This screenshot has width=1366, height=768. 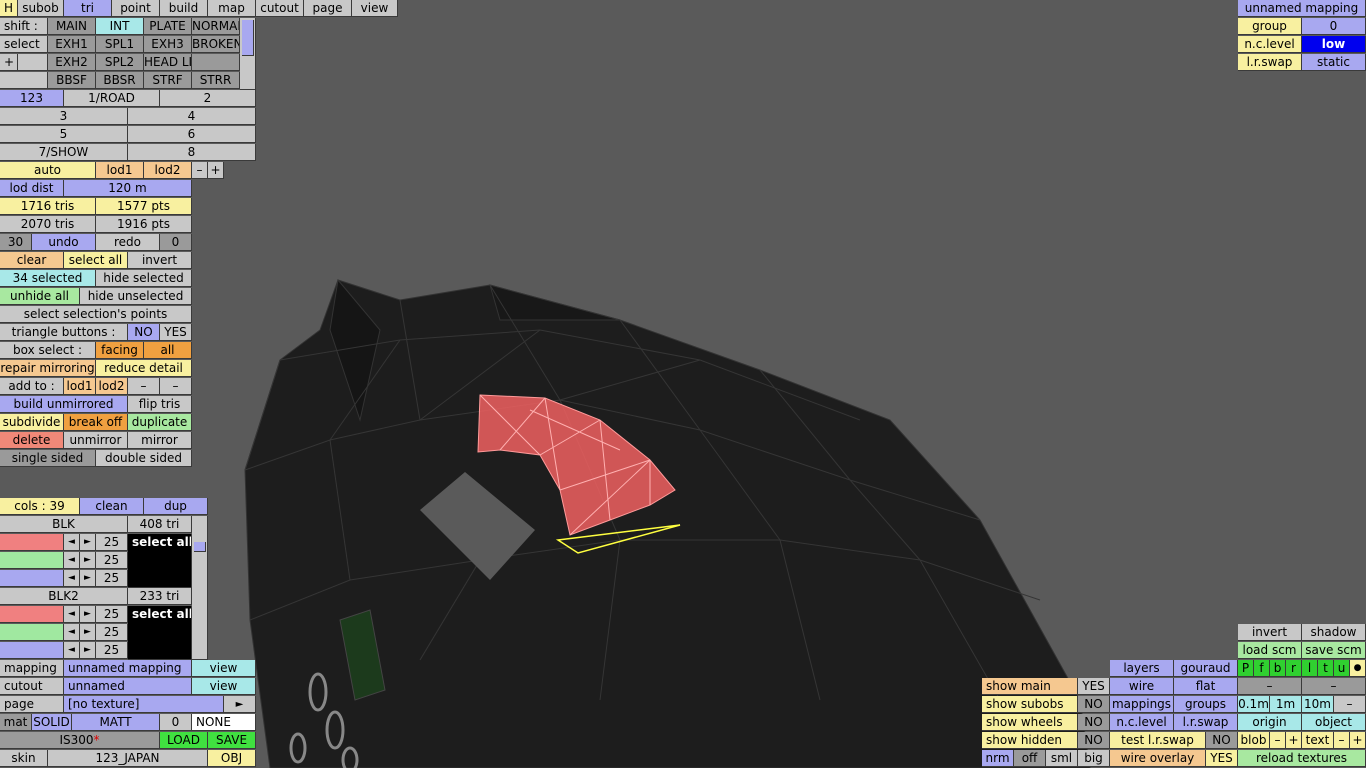 I want to click on shadow-button: shadow, so click(x=1334, y=632).